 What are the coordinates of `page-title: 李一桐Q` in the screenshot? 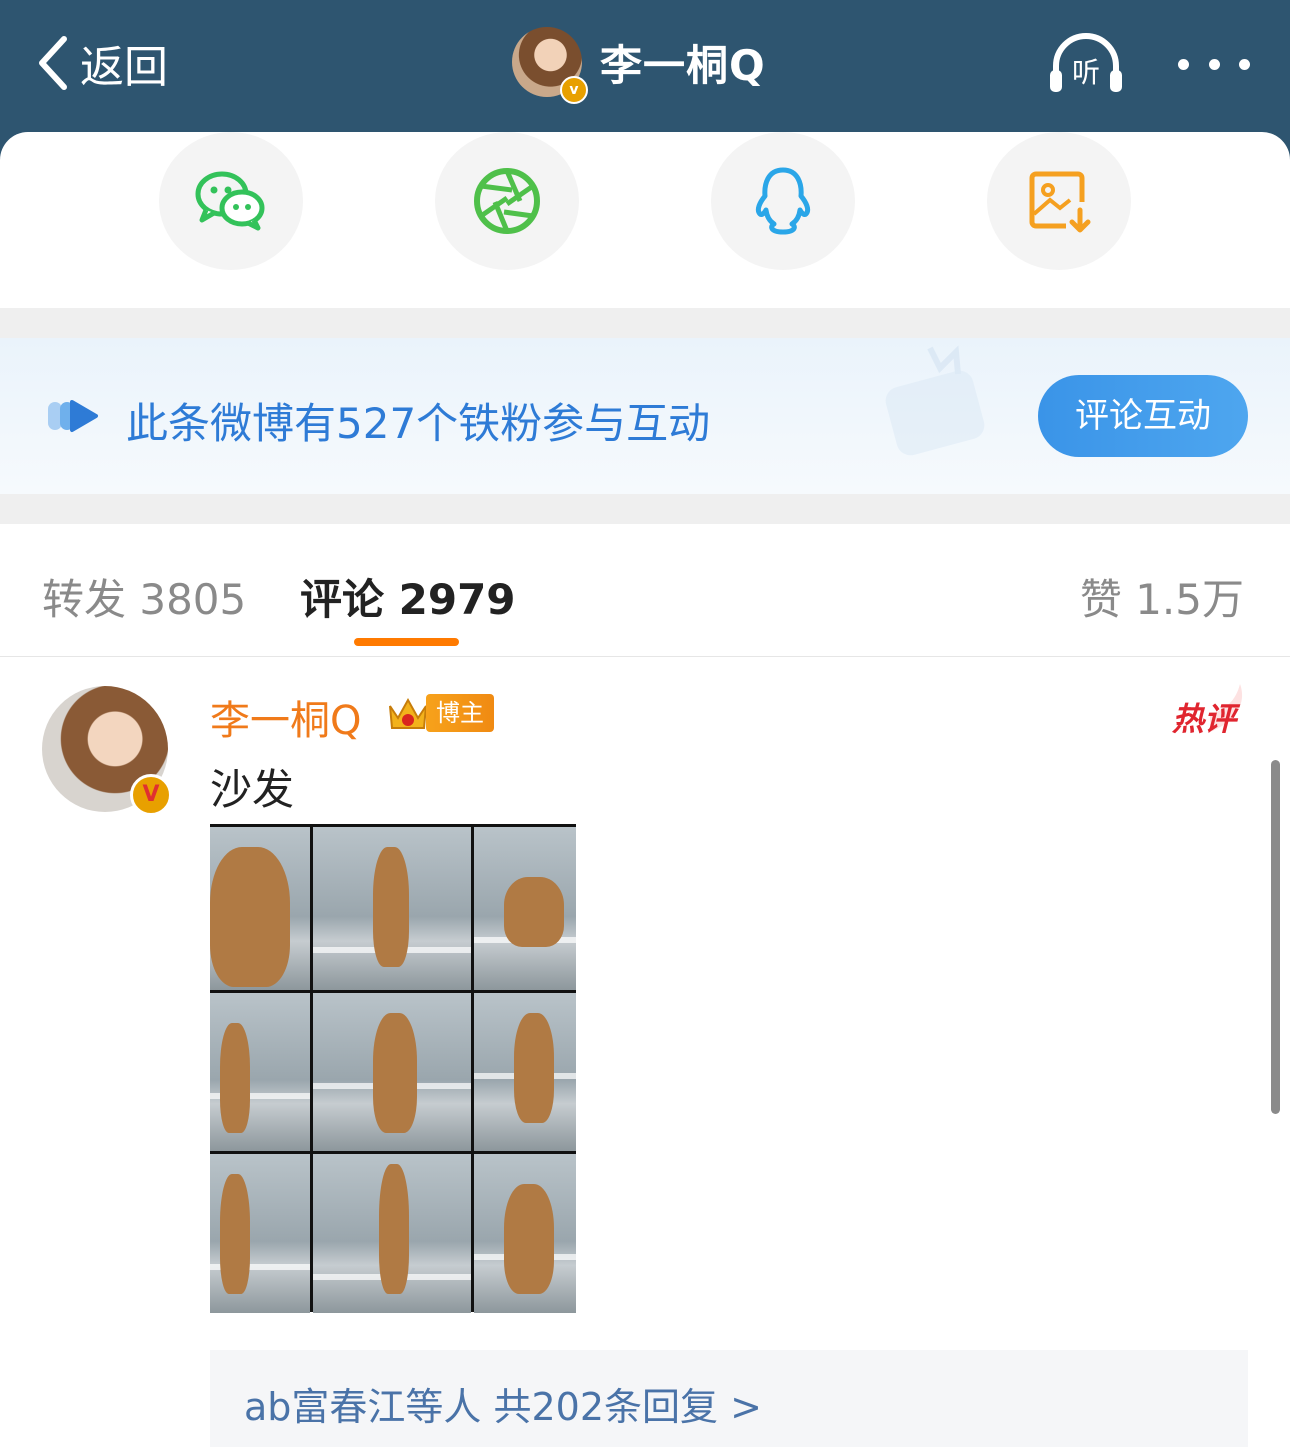 It's located at (683, 65).